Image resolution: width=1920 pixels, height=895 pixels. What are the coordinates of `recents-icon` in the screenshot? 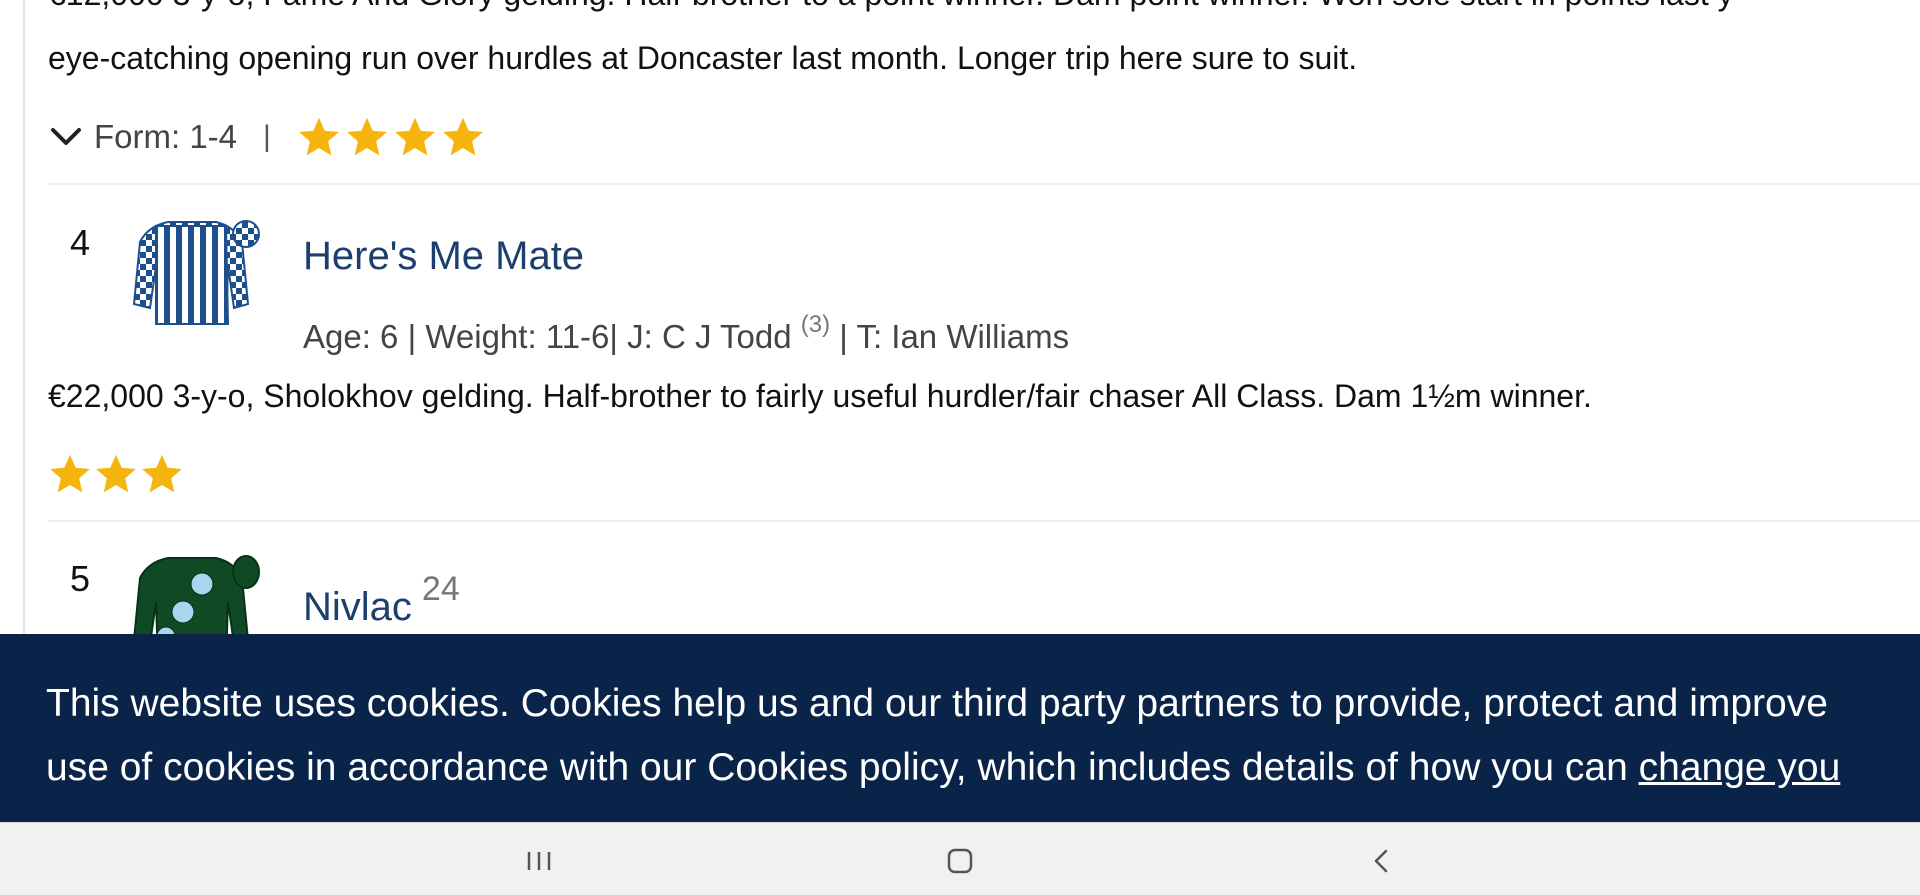 It's located at (539, 861).